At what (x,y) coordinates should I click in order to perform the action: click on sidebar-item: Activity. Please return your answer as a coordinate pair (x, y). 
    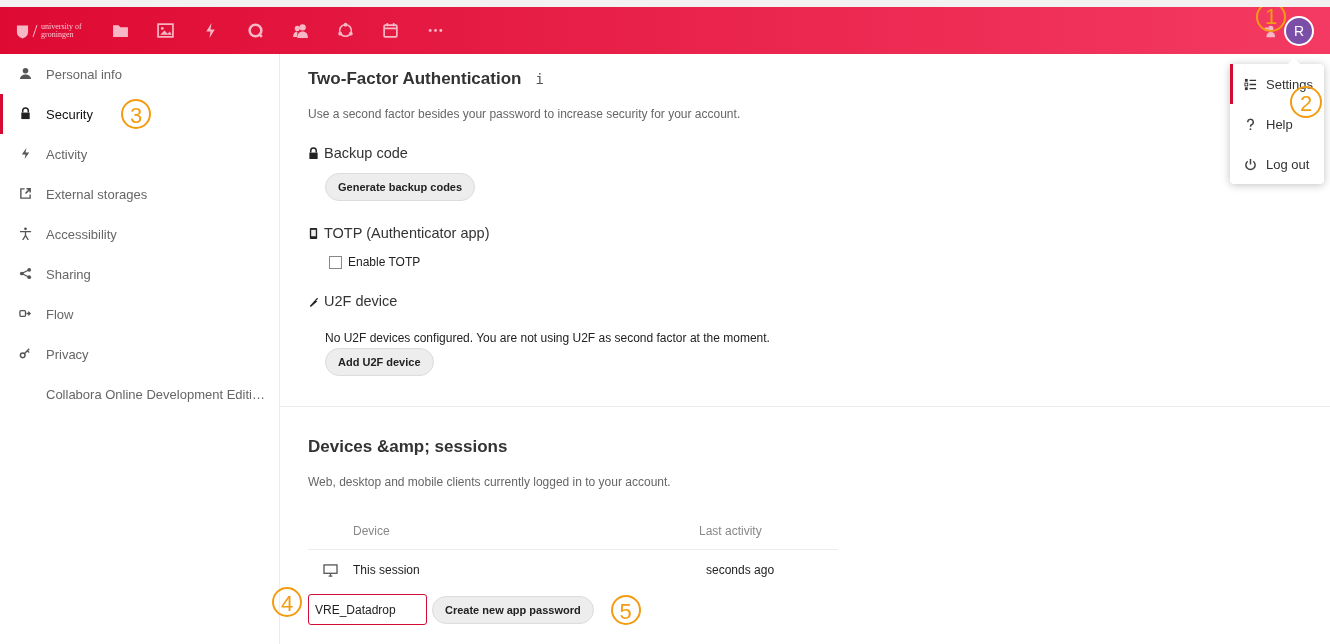
    Looking at the image, I should click on (139, 154).